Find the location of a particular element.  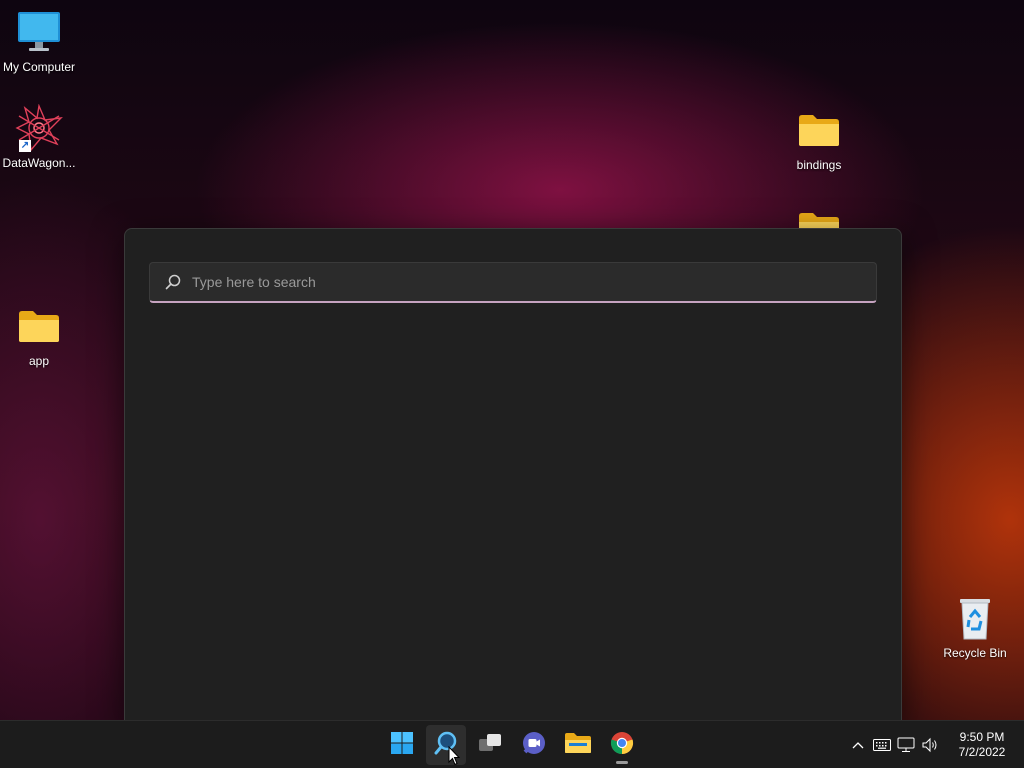

chat-icon is located at coordinates (534, 745).